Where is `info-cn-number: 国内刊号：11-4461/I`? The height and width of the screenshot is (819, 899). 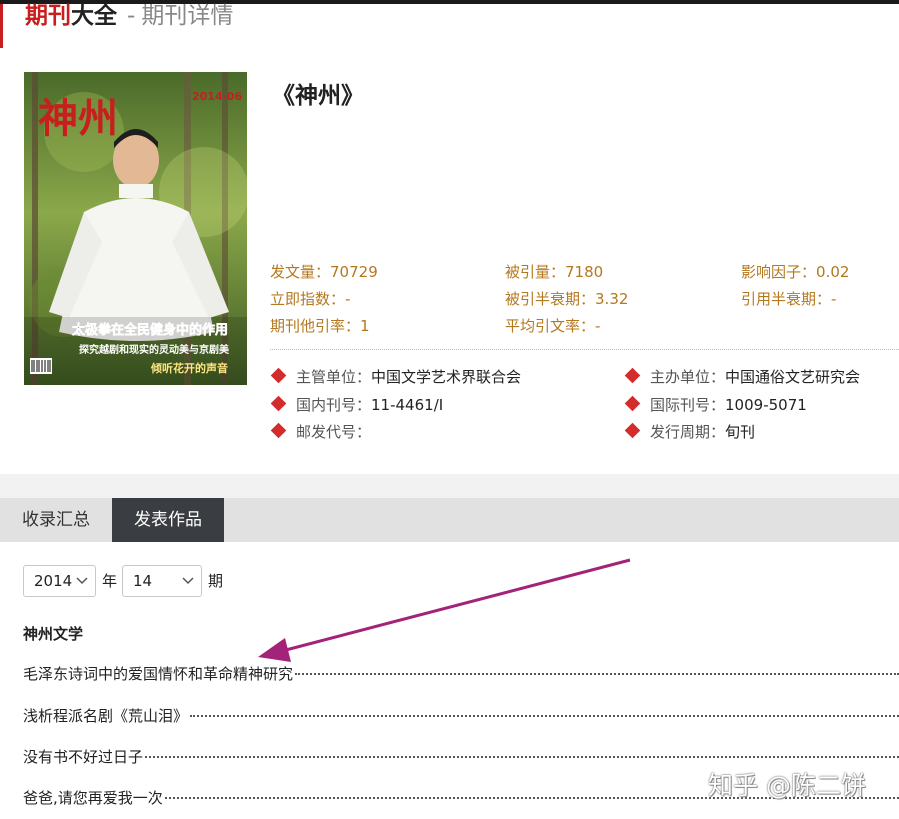 info-cn-number: 国内刊号：11-4461/I is located at coordinates (356, 404).